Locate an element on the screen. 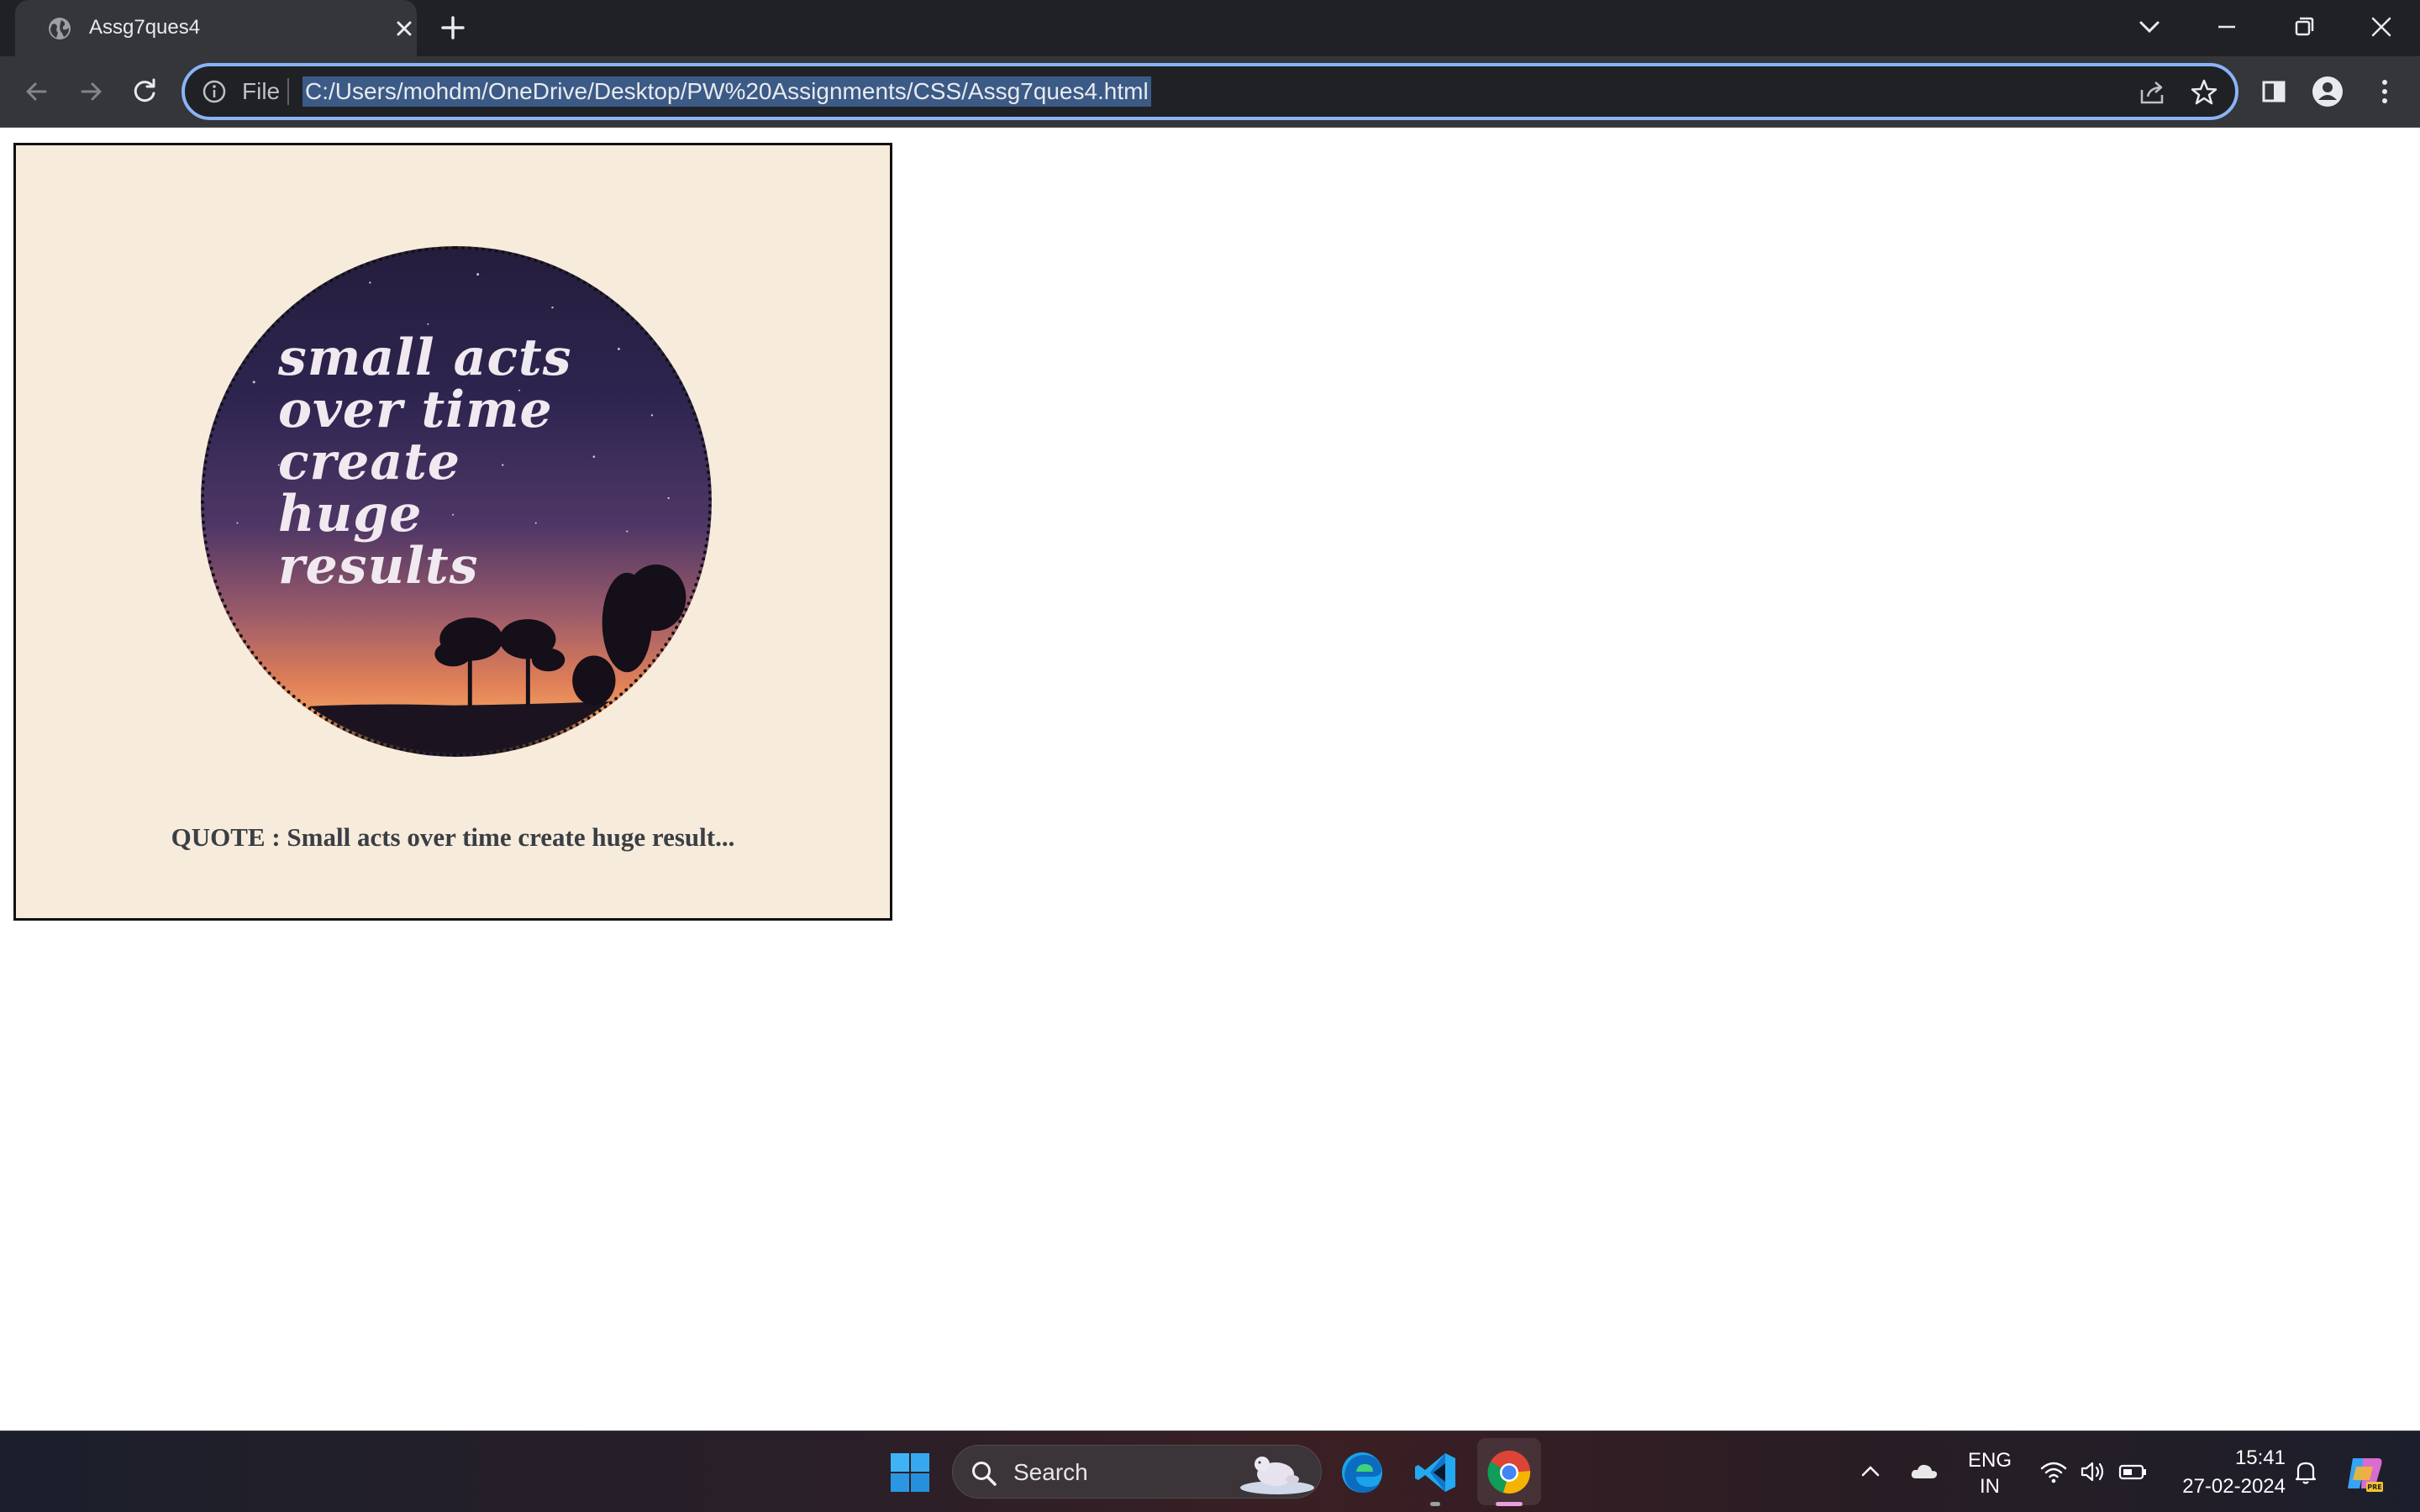 The width and height of the screenshot is (2420, 1512). info-icon is located at coordinates (214, 91).